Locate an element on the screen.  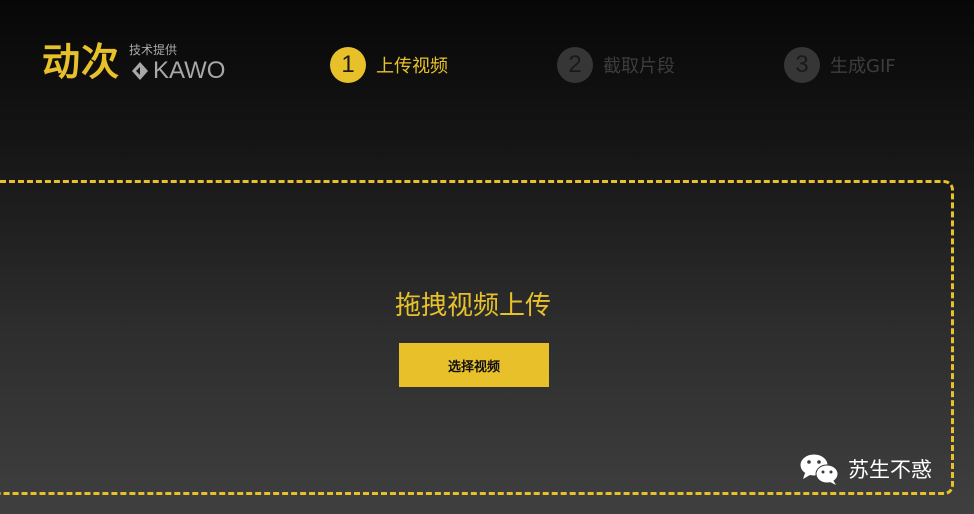
step-number: 1 is located at coordinates (348, 65).